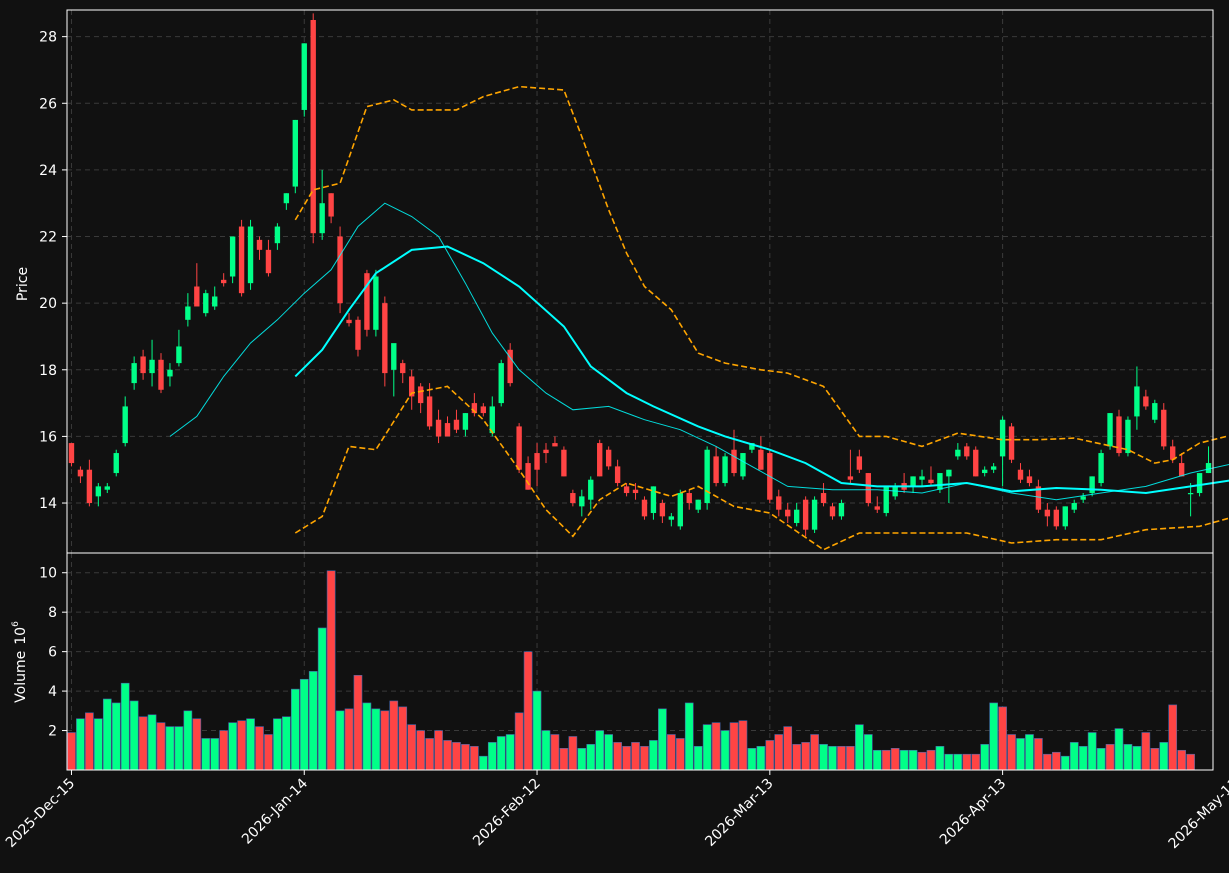 The image size is (1229, 873). I want to click on price-y-tick-label: 22, so click(48, 238).